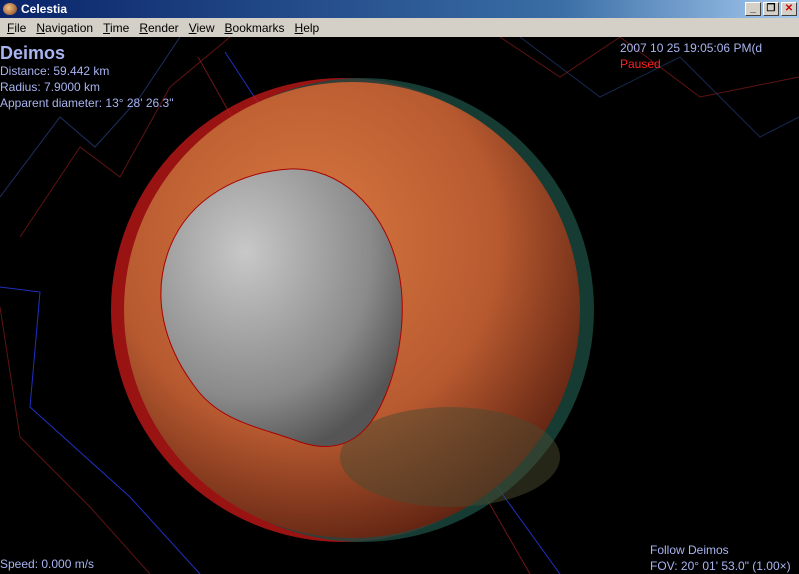 The width and height of the screenshot is (799, 574). I want to click on time-info: 2007 10 25 19:05:06 PM(d Paused, so click(691, 56).